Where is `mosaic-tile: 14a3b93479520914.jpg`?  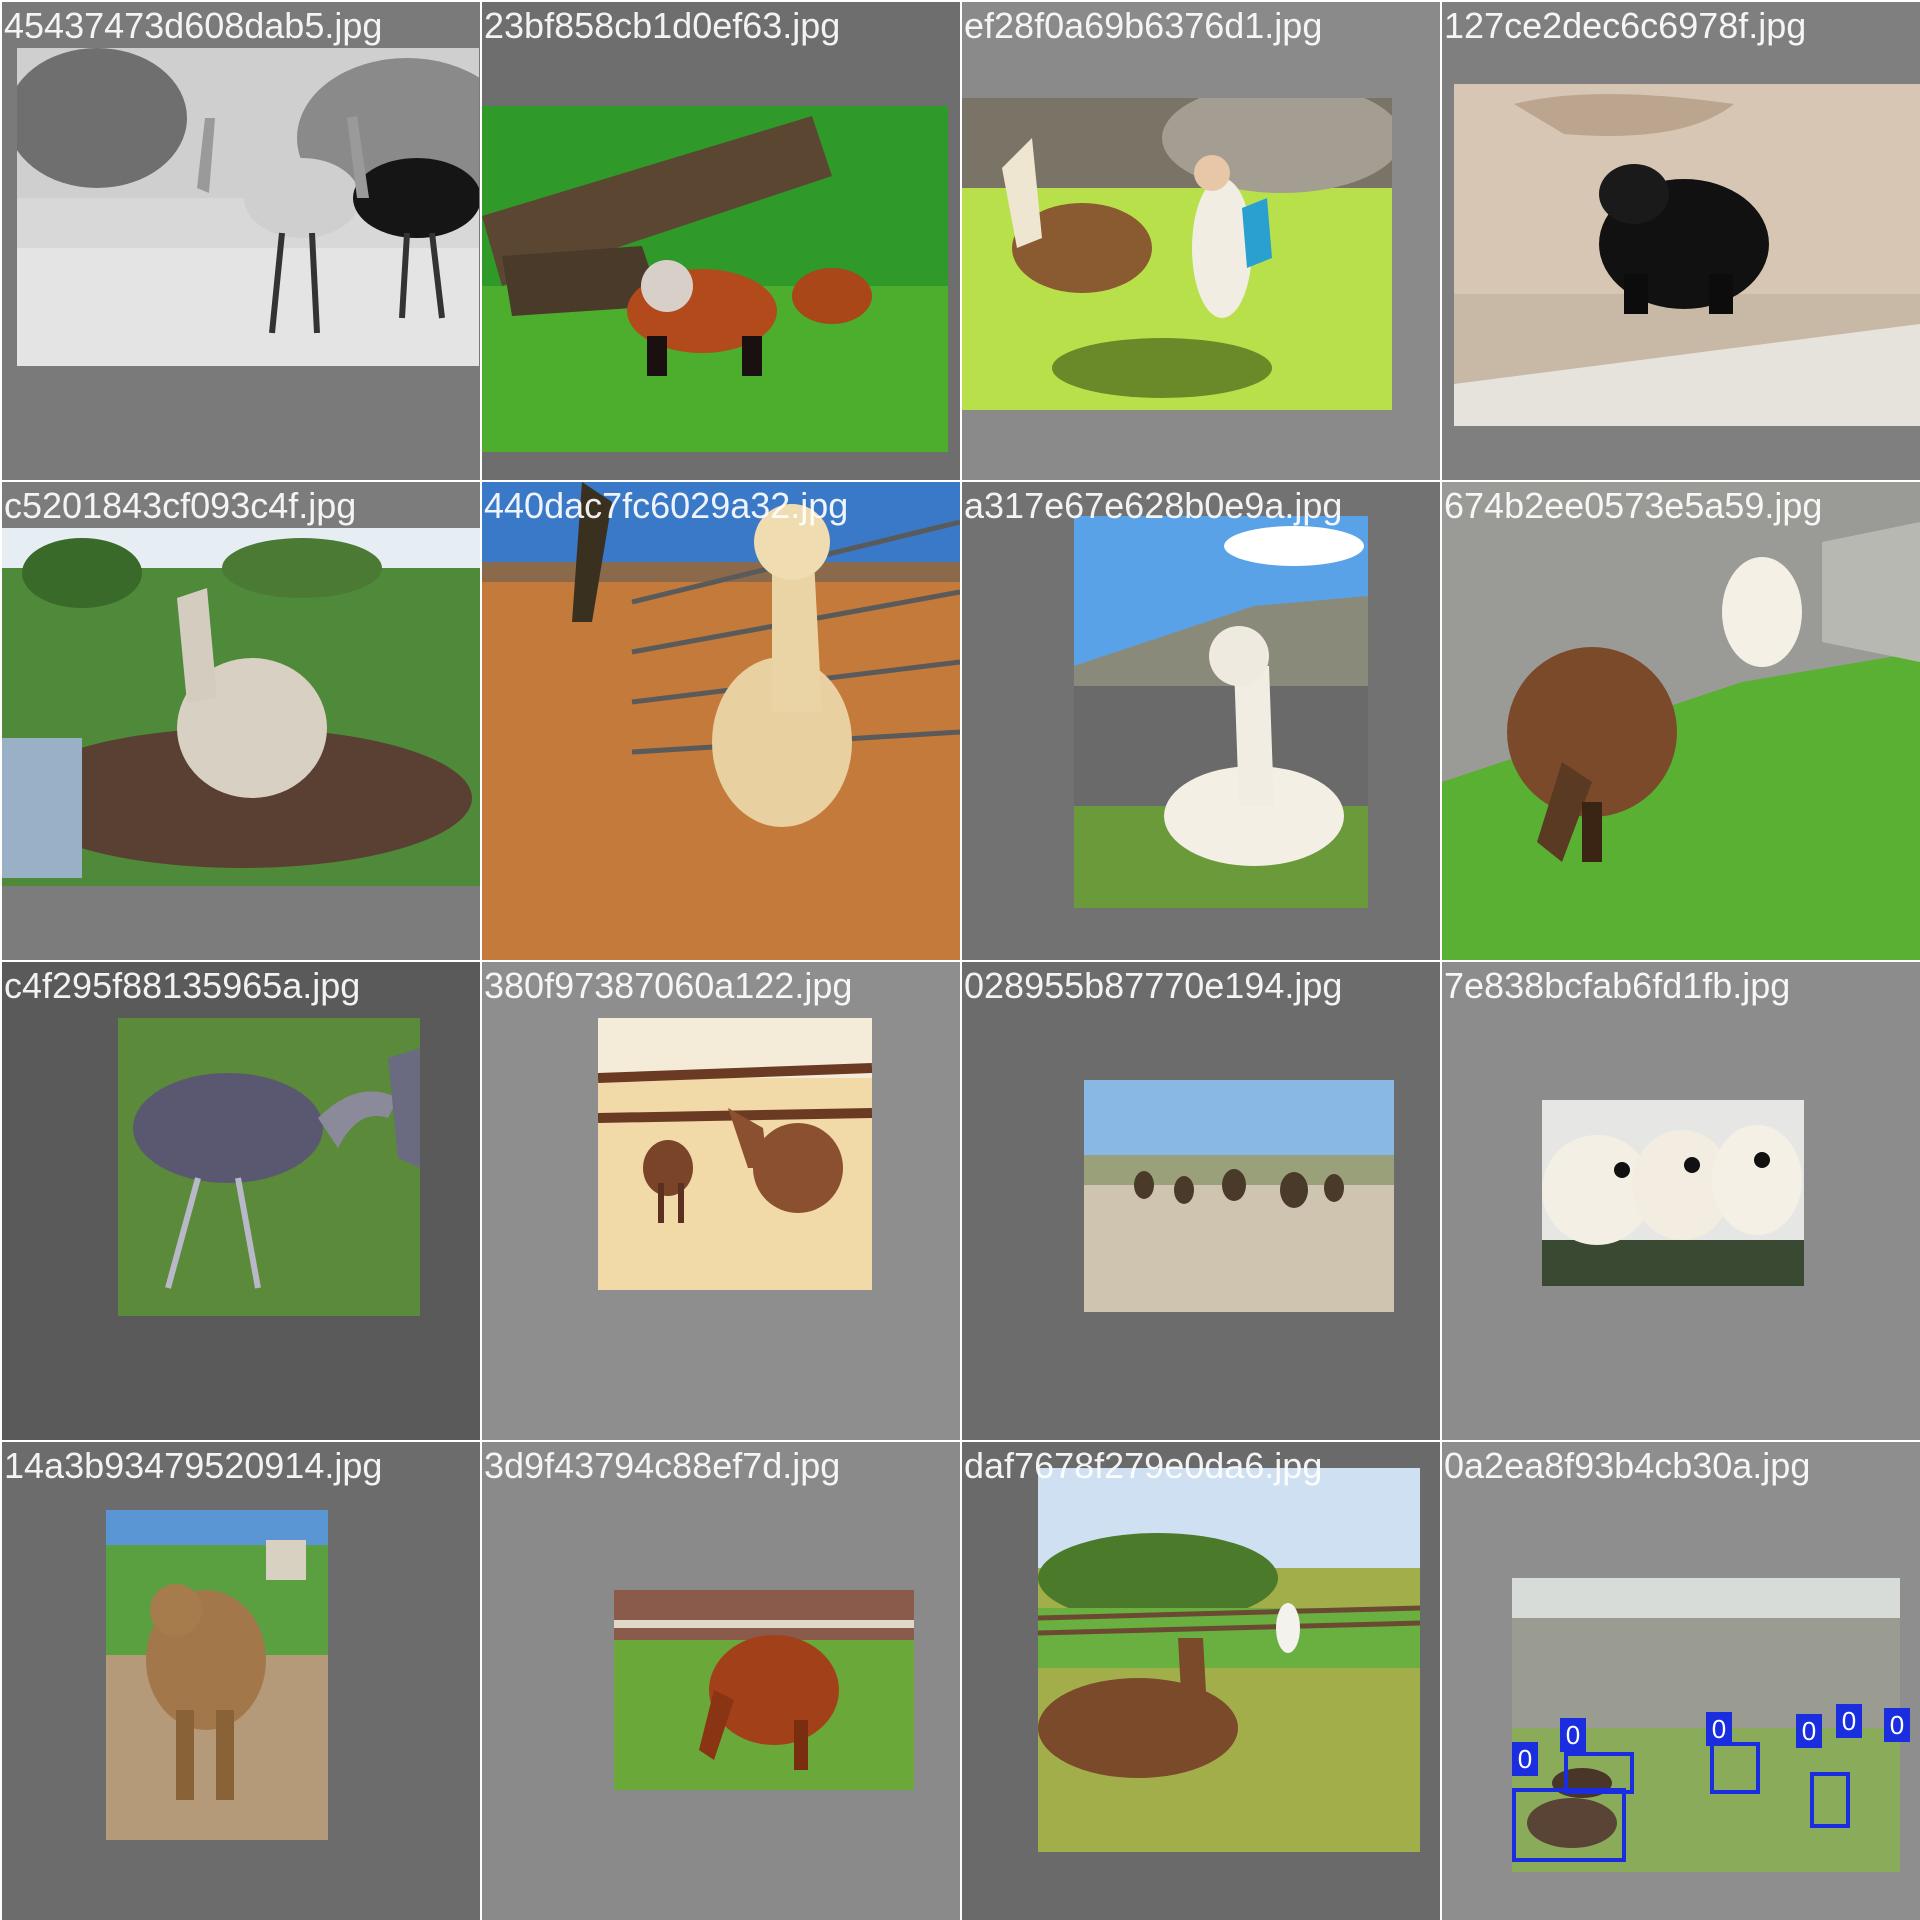
mosaic-tile: 14a3b93479520914.jpg is located at coordinates (241, 1681).